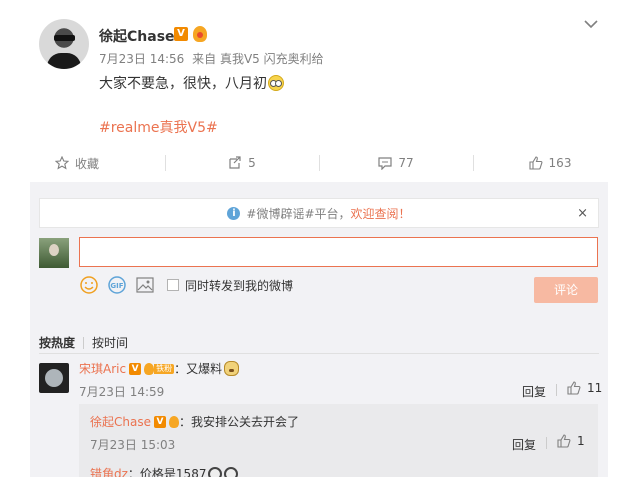  What do you see at coordinates (158, 127) in the screenshot?
I see `topic-link: #realme真我V5#` at bounding box center [158, 127].